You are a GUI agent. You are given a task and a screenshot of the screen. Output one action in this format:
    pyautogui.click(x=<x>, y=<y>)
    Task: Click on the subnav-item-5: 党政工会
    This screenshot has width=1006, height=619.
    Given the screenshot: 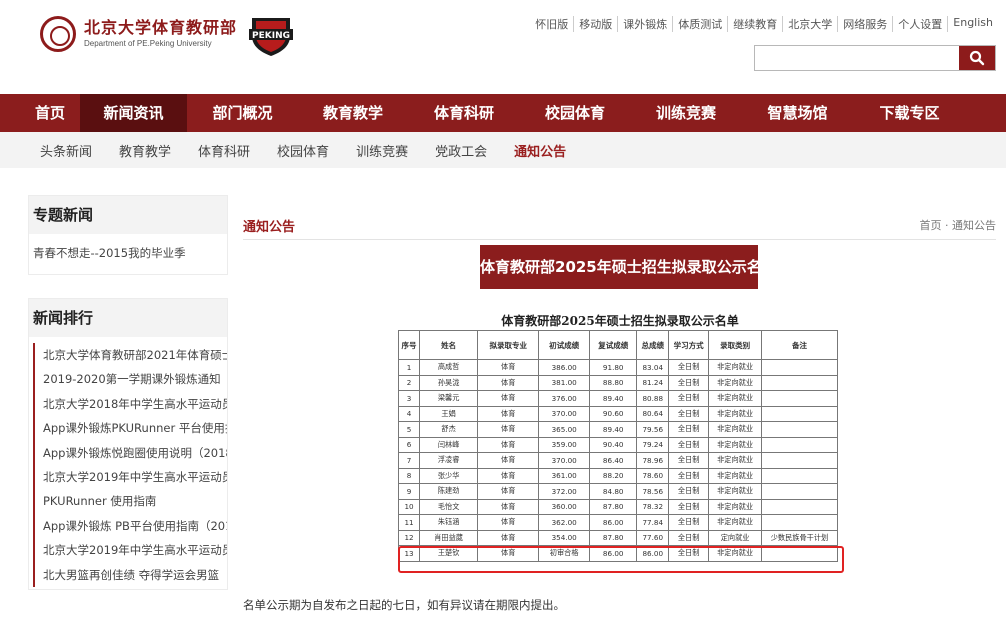 What is the action you would take?
    pyautogui.click(x=461, y=150)
    